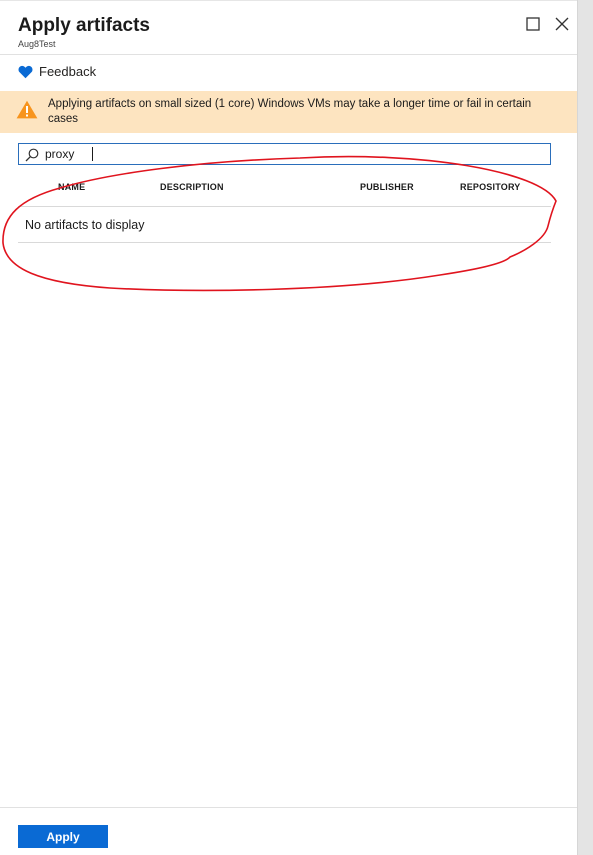 The image size is (593, 855). What do you see at coordinates (192, 187) in the screenshot?
I see `column-header-description: DESCRIPTION` at bounding box center [192, 187].